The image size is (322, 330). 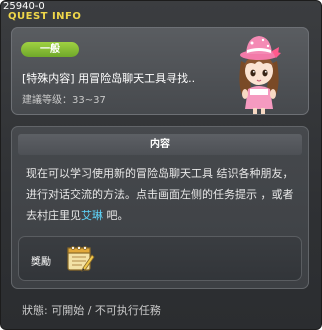 I want to click on recommended-level: 建議等级：33~37, so click(x=64, y=98).